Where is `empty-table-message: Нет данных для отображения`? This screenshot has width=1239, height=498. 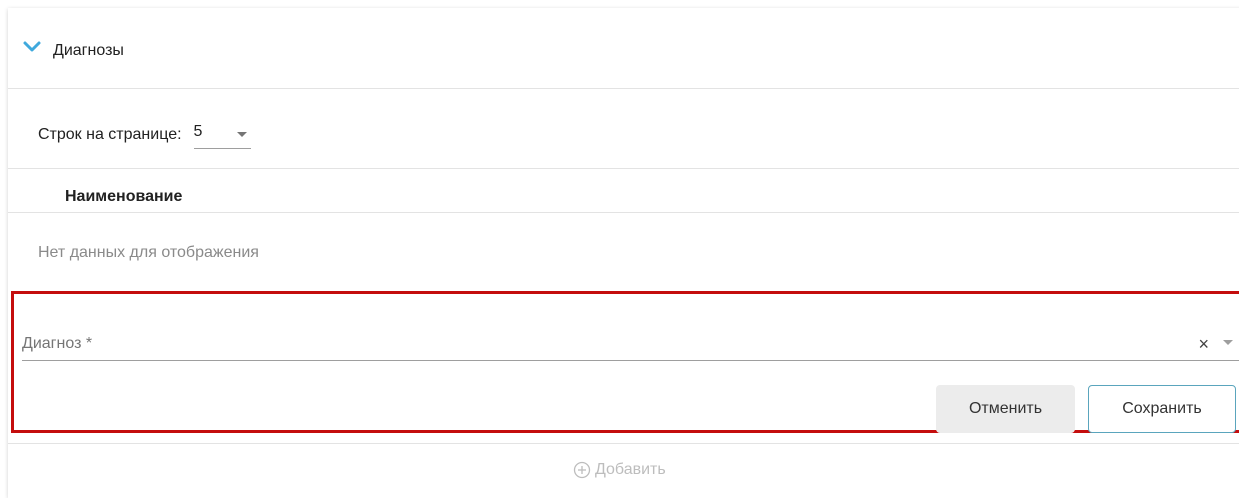 empty-table-message: Нет данных для отображения is located at coordinates (148, 252).